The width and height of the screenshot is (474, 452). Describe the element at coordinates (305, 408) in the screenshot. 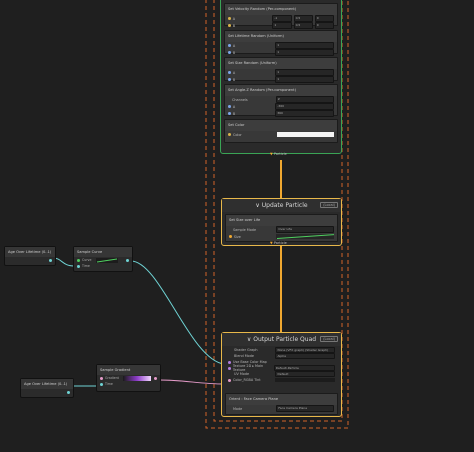

I see `orient-mode-dropdown: Face Camera Plane` at that location.